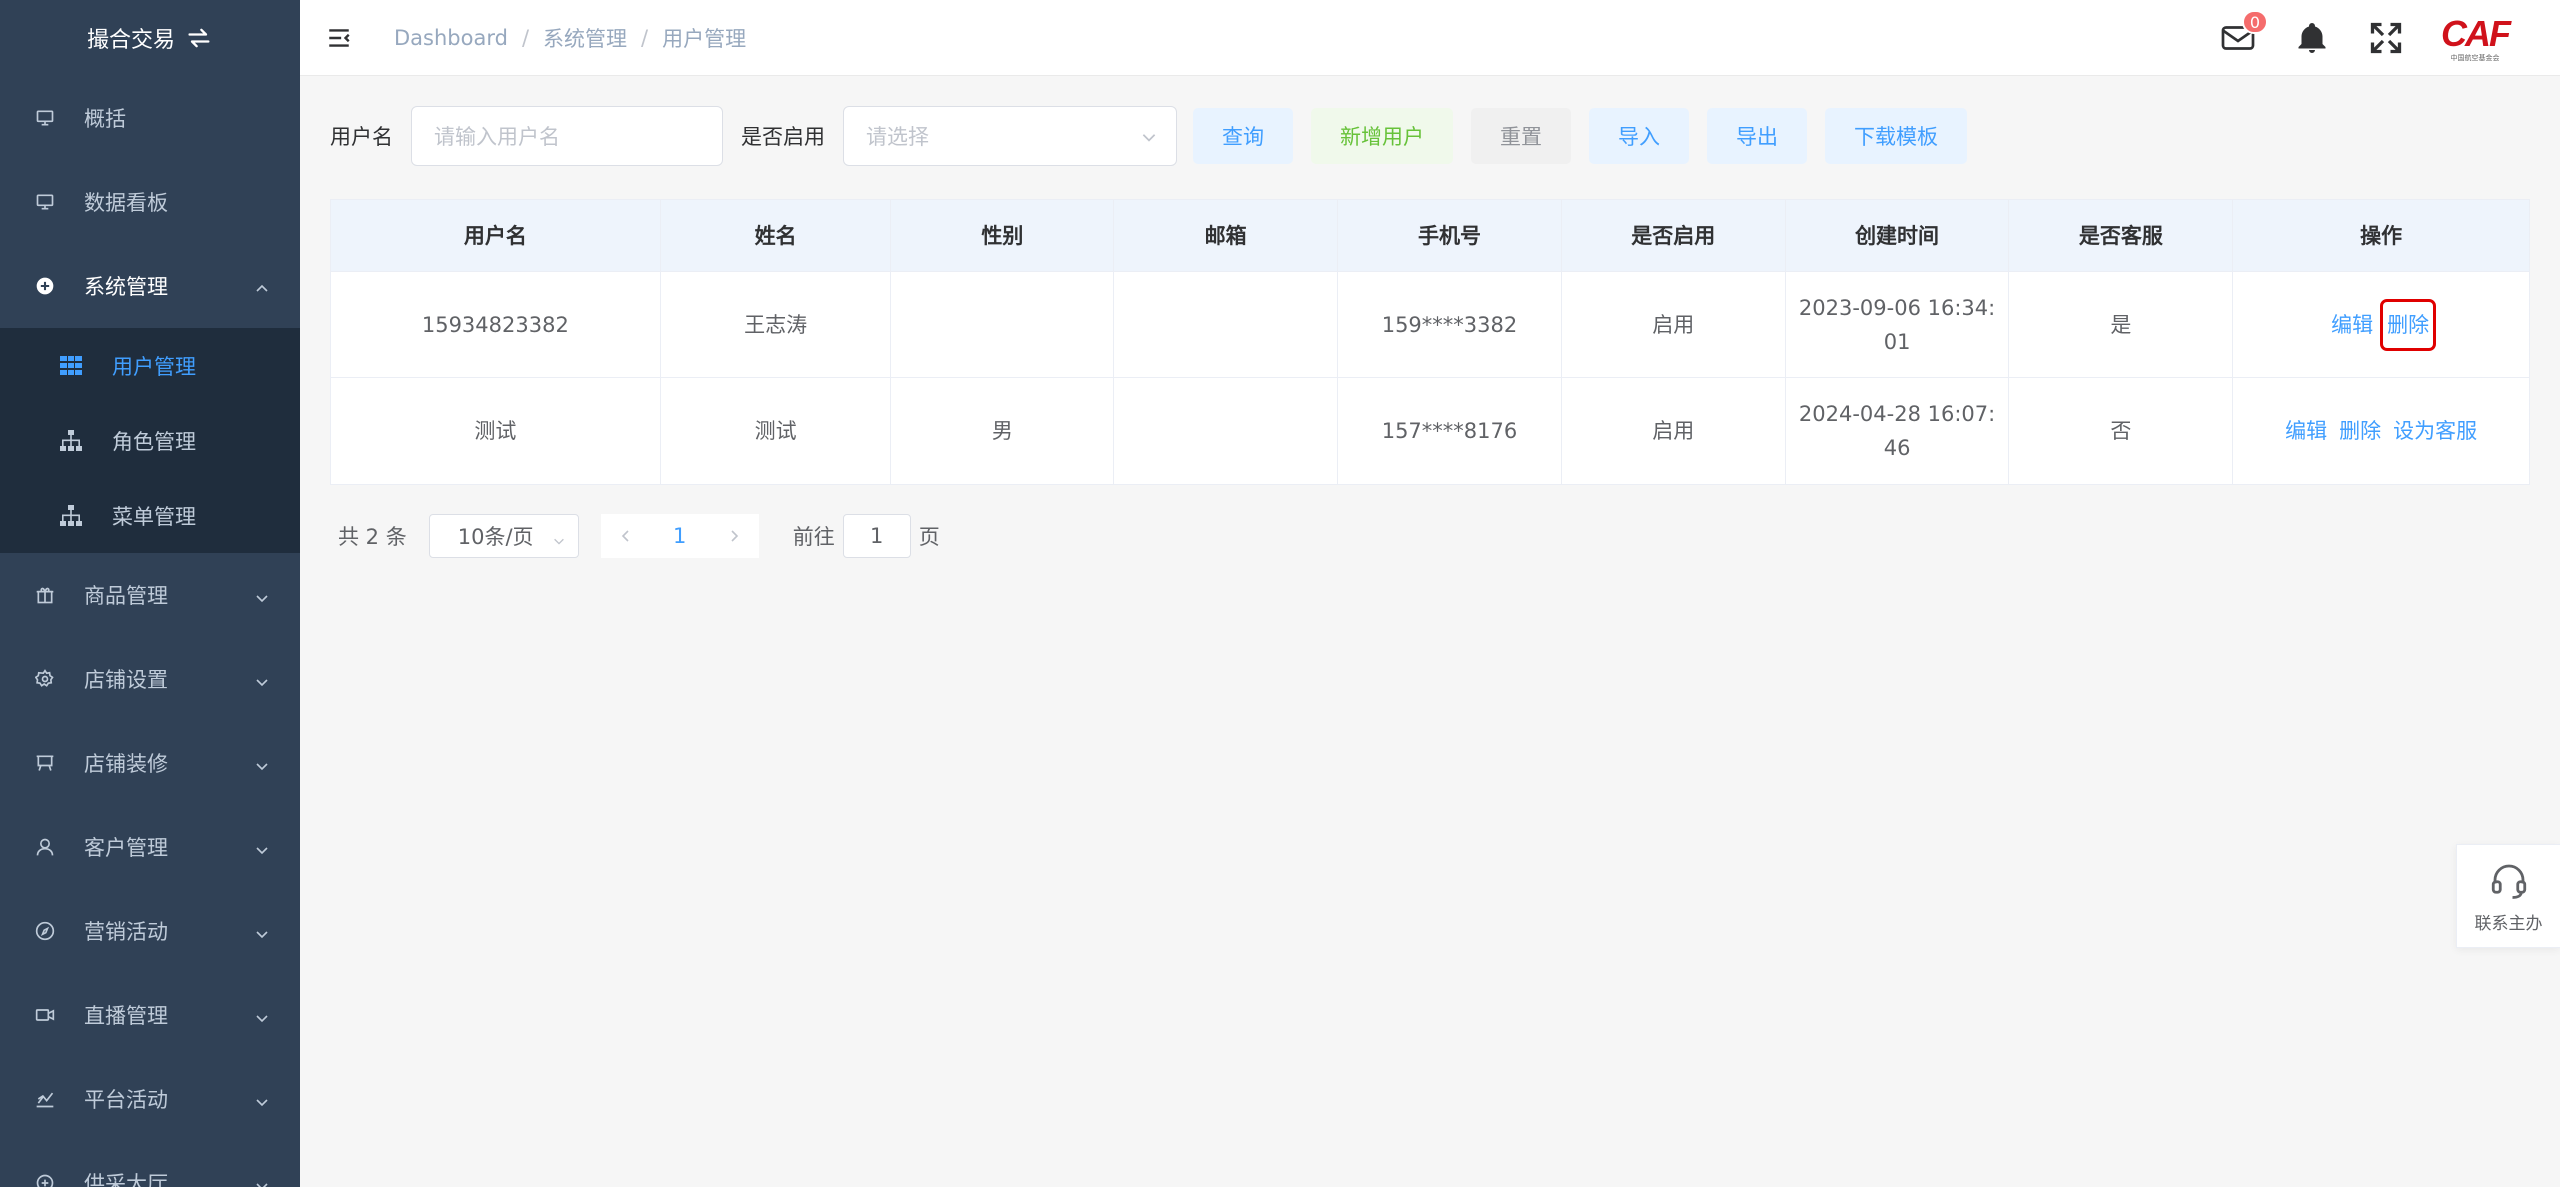 This screenshot has height=1187, width=2560. I want to click on chevron-right-icon, so click(734, 536).